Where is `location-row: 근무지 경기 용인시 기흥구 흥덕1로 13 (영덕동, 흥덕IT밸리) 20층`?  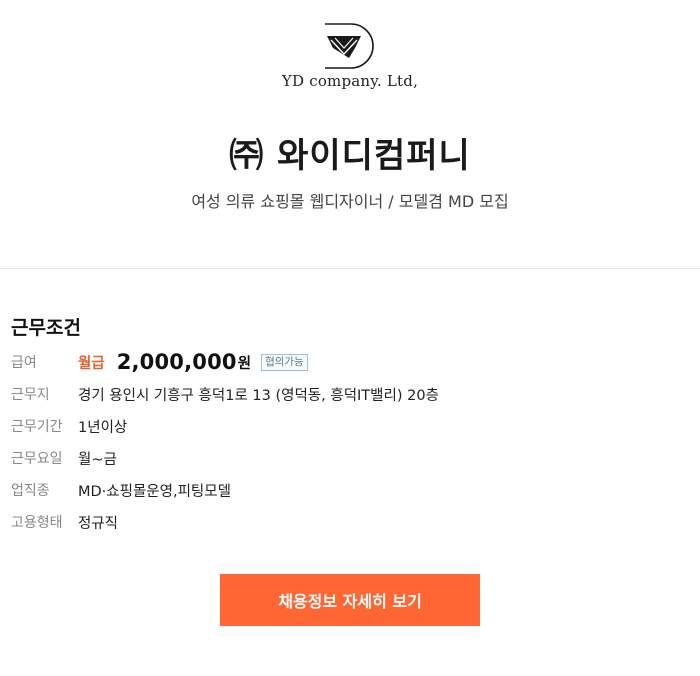 location-row: 근무지 경기 용인시 기흥구 흥덕1로 13 (영덕동, 흥덕IT밸리) 20층 is located at coordinates (225, 394).